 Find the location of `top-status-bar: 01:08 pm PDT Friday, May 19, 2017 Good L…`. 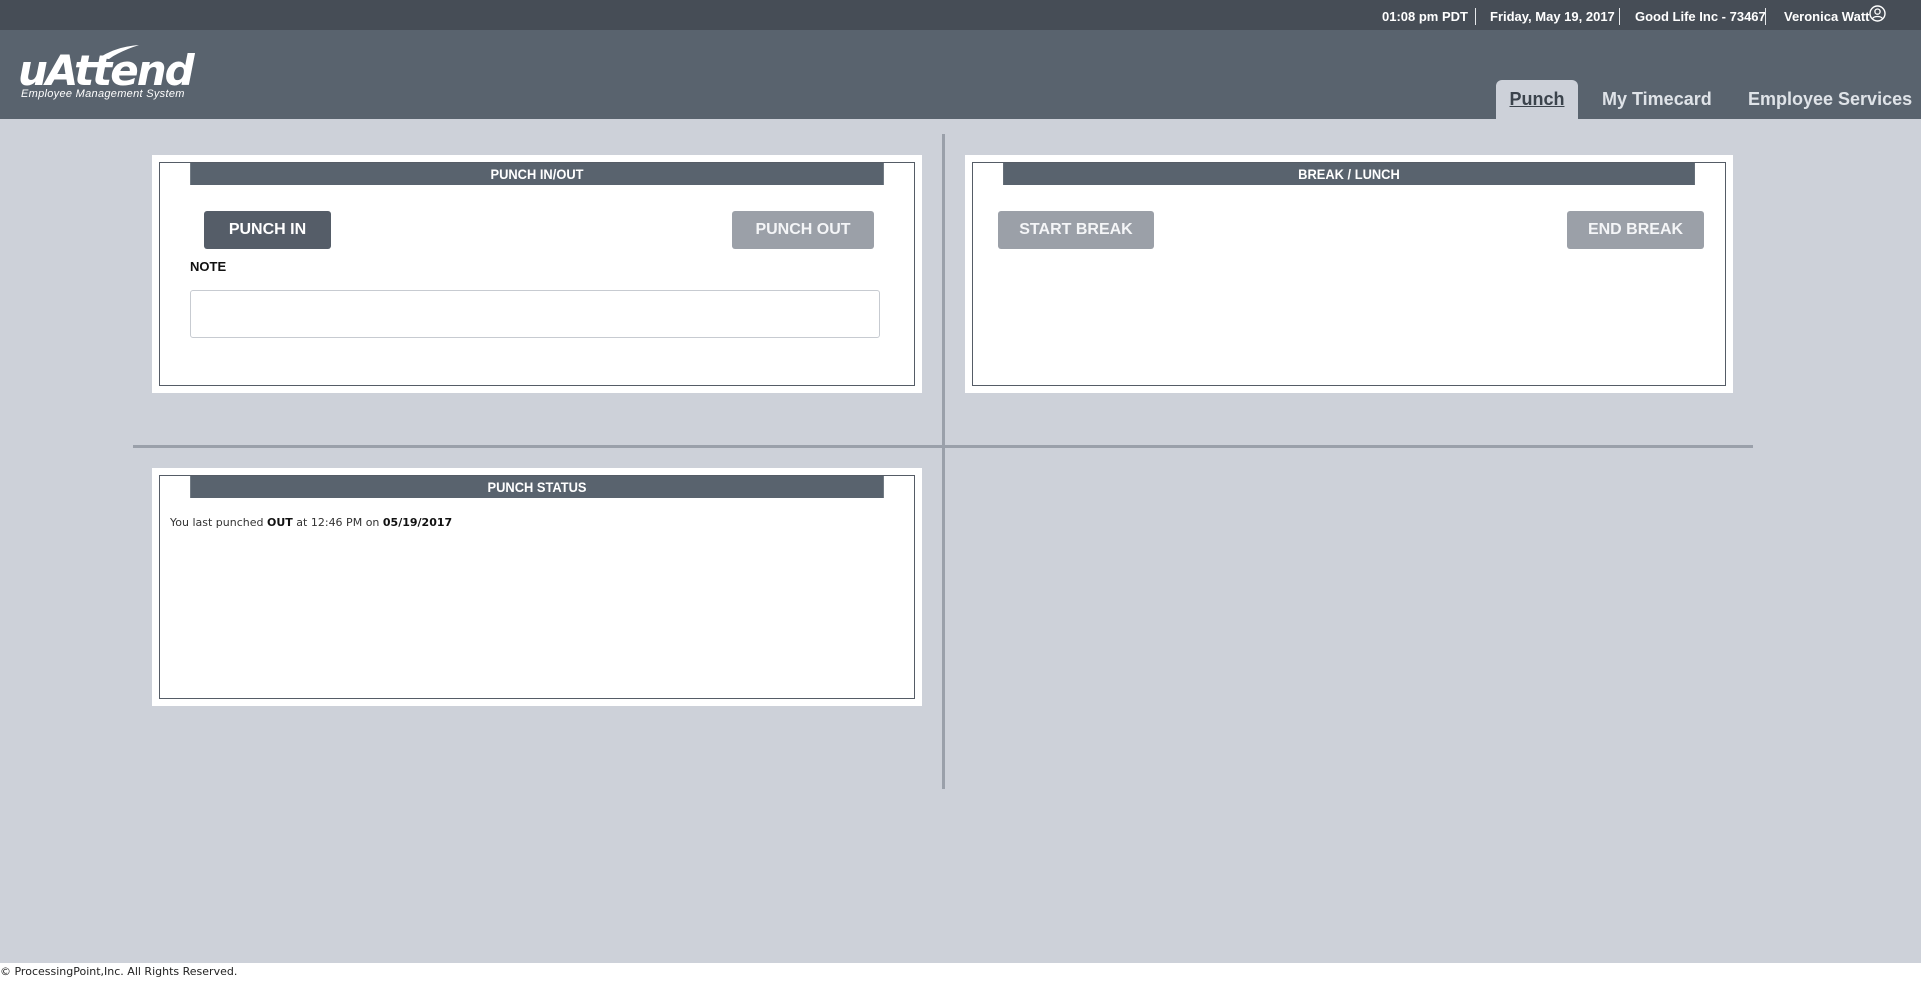

top-status-bar: 01:08 pm PDT Friday, May 19, 2017 Good L… is located at coordinates (960, 15).